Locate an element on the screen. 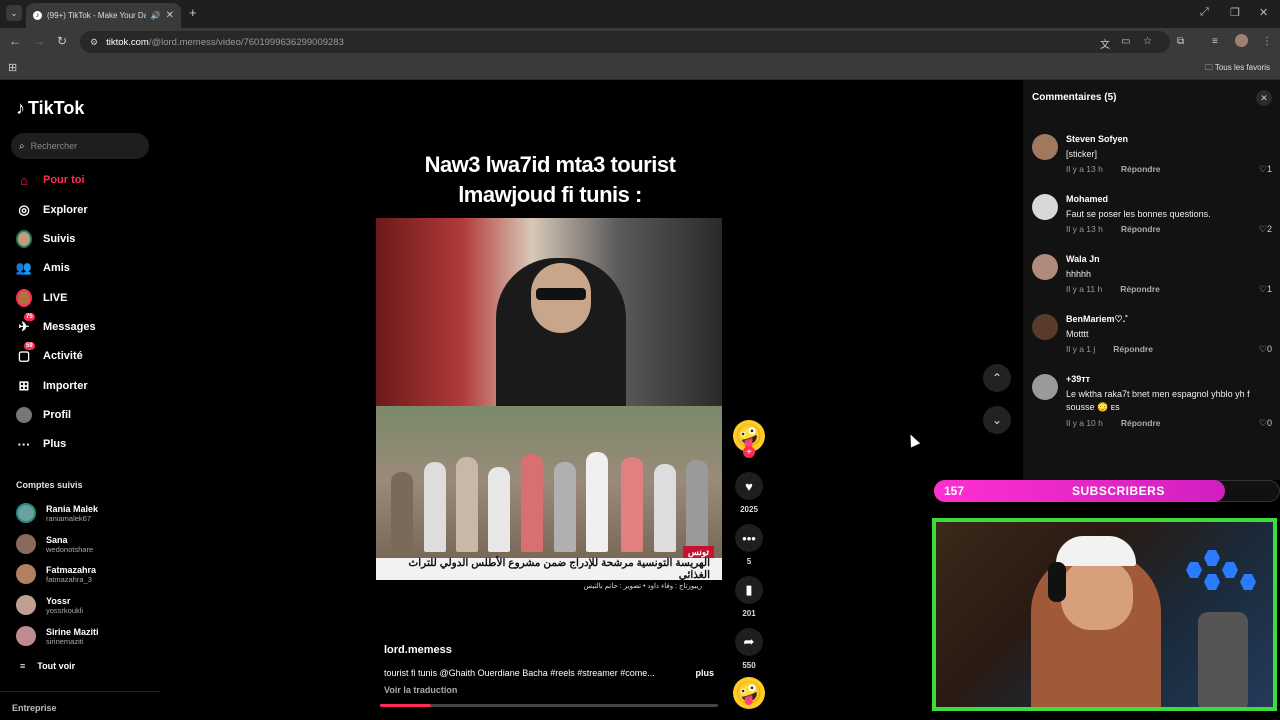  folder-icon: 🗀 is located at coordinates (1208, 67).